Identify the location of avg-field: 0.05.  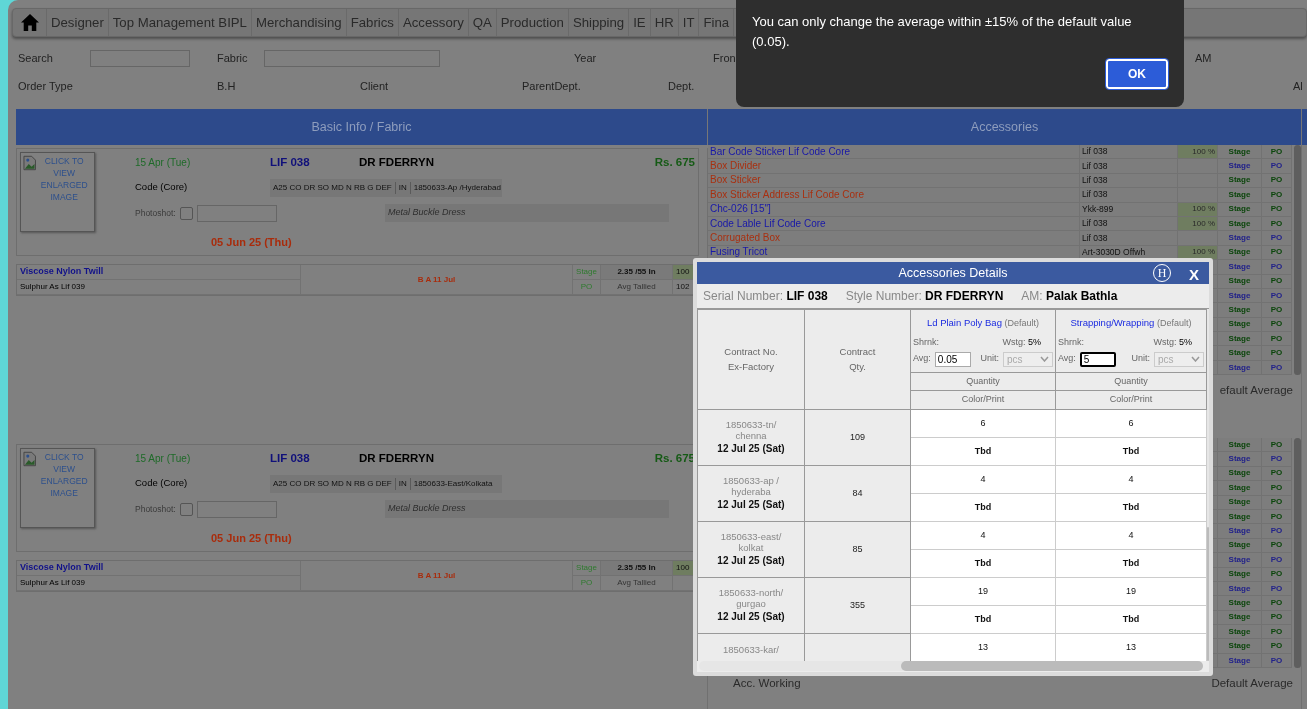
(952, 359).